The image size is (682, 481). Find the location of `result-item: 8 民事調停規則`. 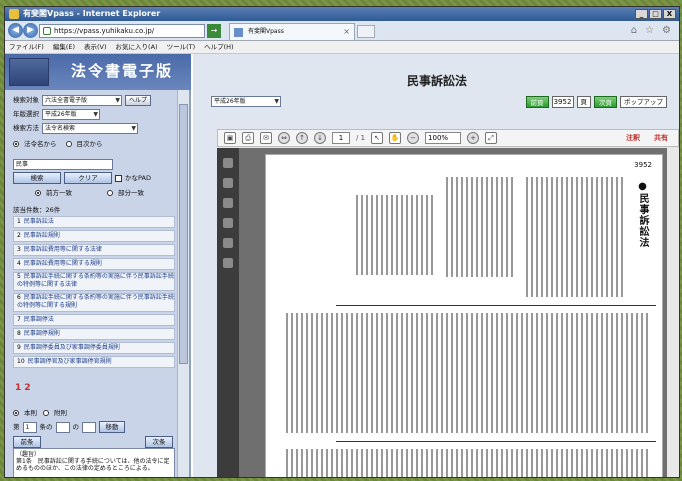

result-item: 8 民事調停規則 is located at coordinates (94, 334).